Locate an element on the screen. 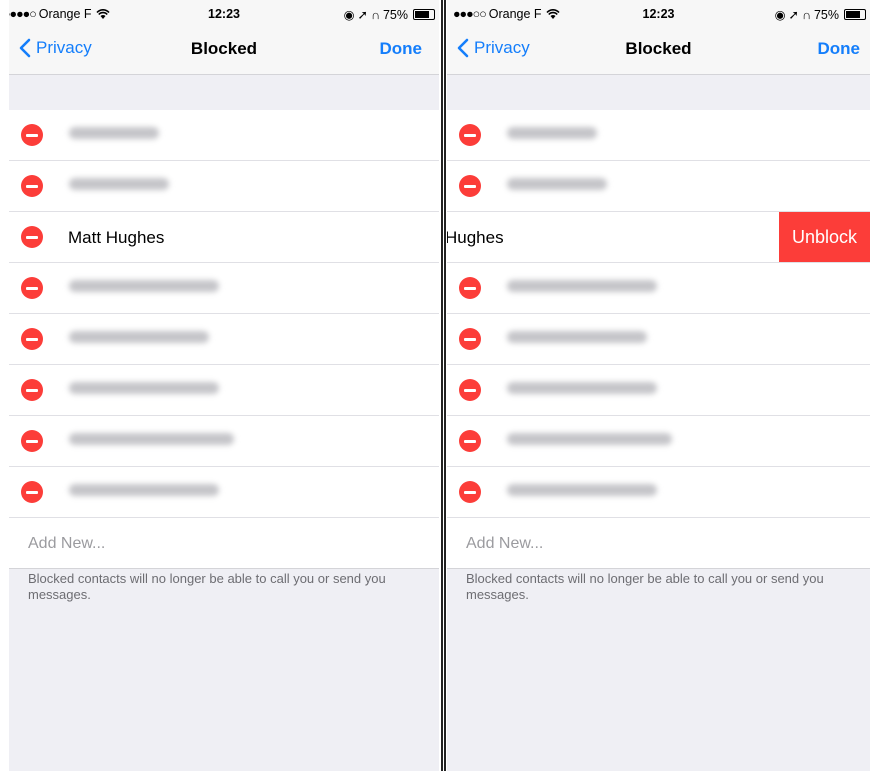 This screenshot has height=771, width=870. screenshot-divider is located at coordinates (443, 385).